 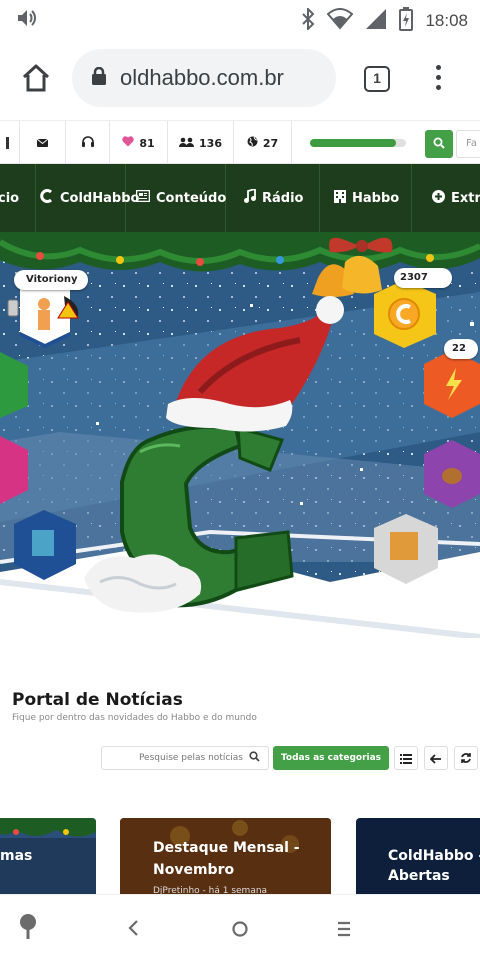 I want to click on bluetooth-icon, so click(x=308, y=20).